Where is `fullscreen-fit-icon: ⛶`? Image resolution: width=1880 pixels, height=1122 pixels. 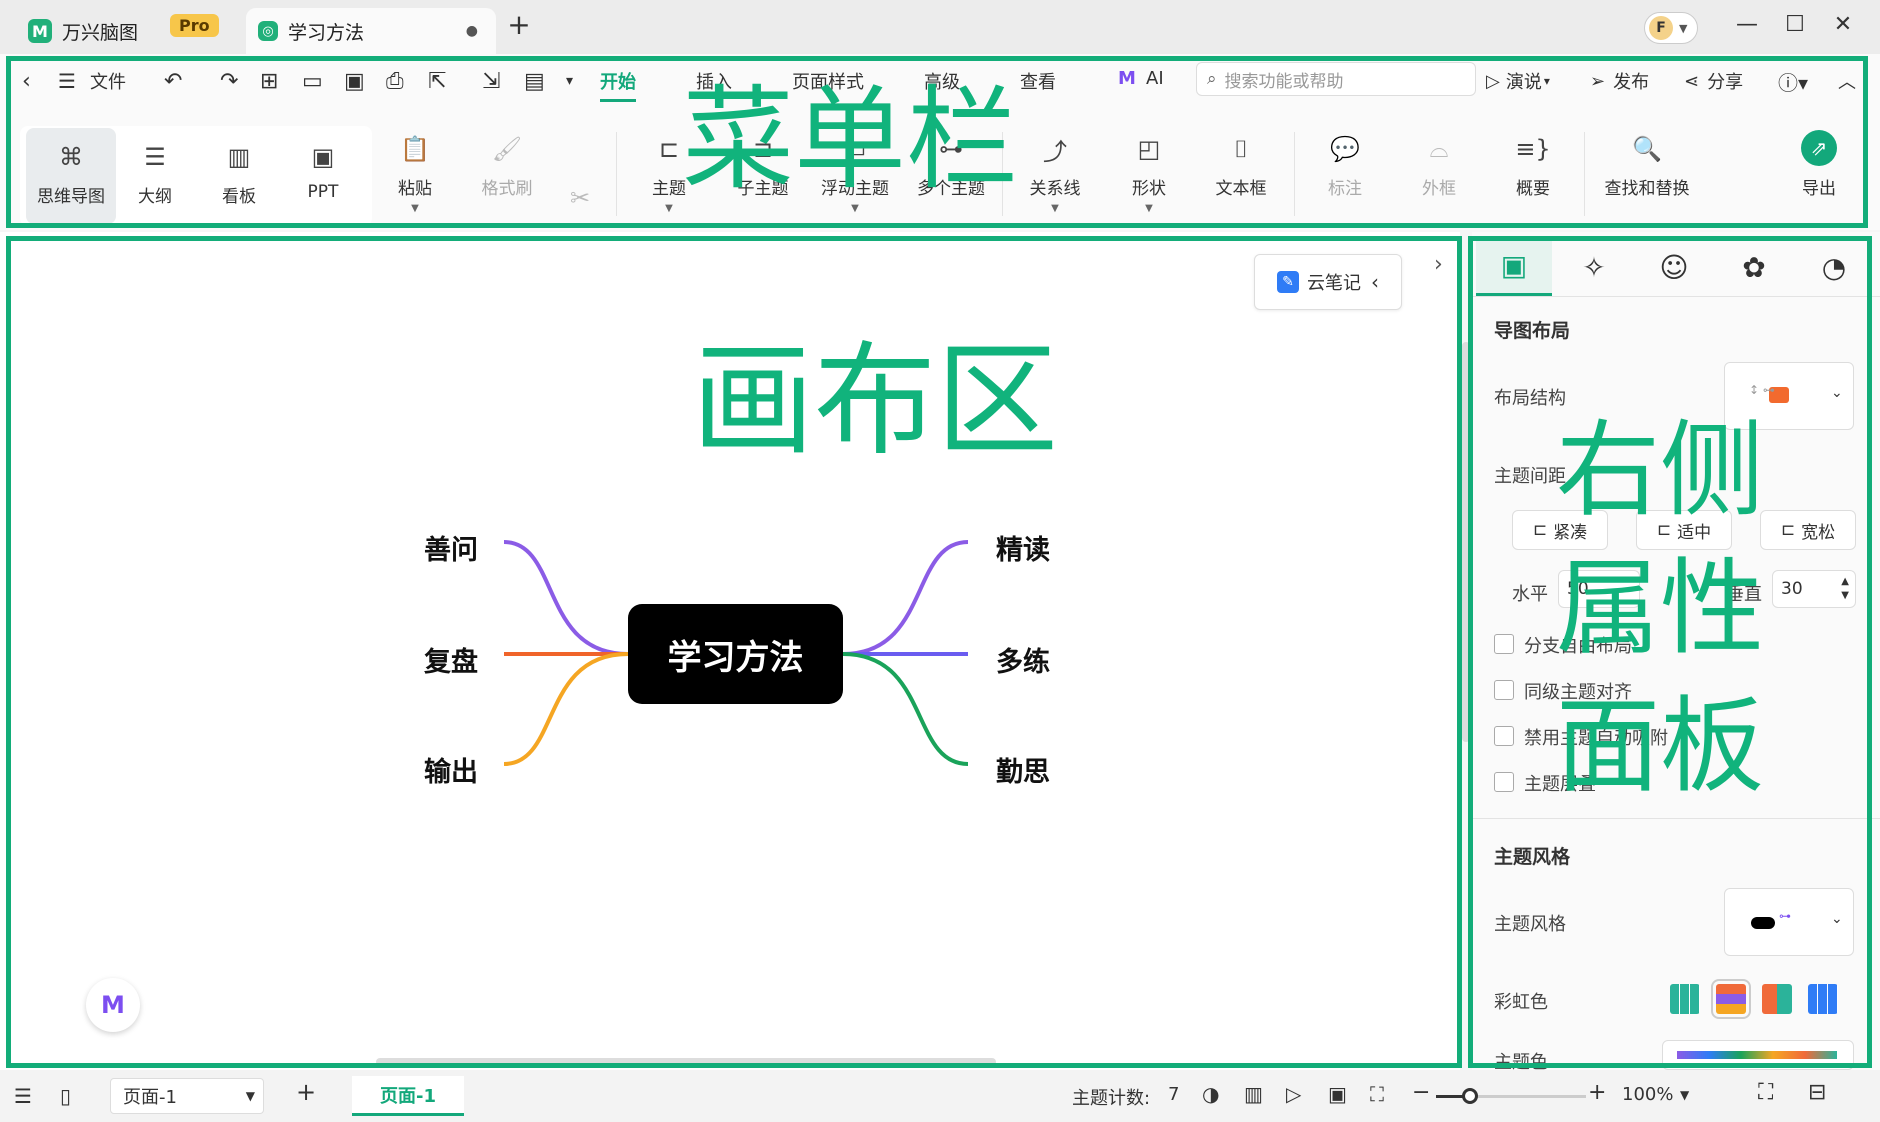
fullscreen-fit-icon: ⛶ is located at coordinates (1377, 1094).